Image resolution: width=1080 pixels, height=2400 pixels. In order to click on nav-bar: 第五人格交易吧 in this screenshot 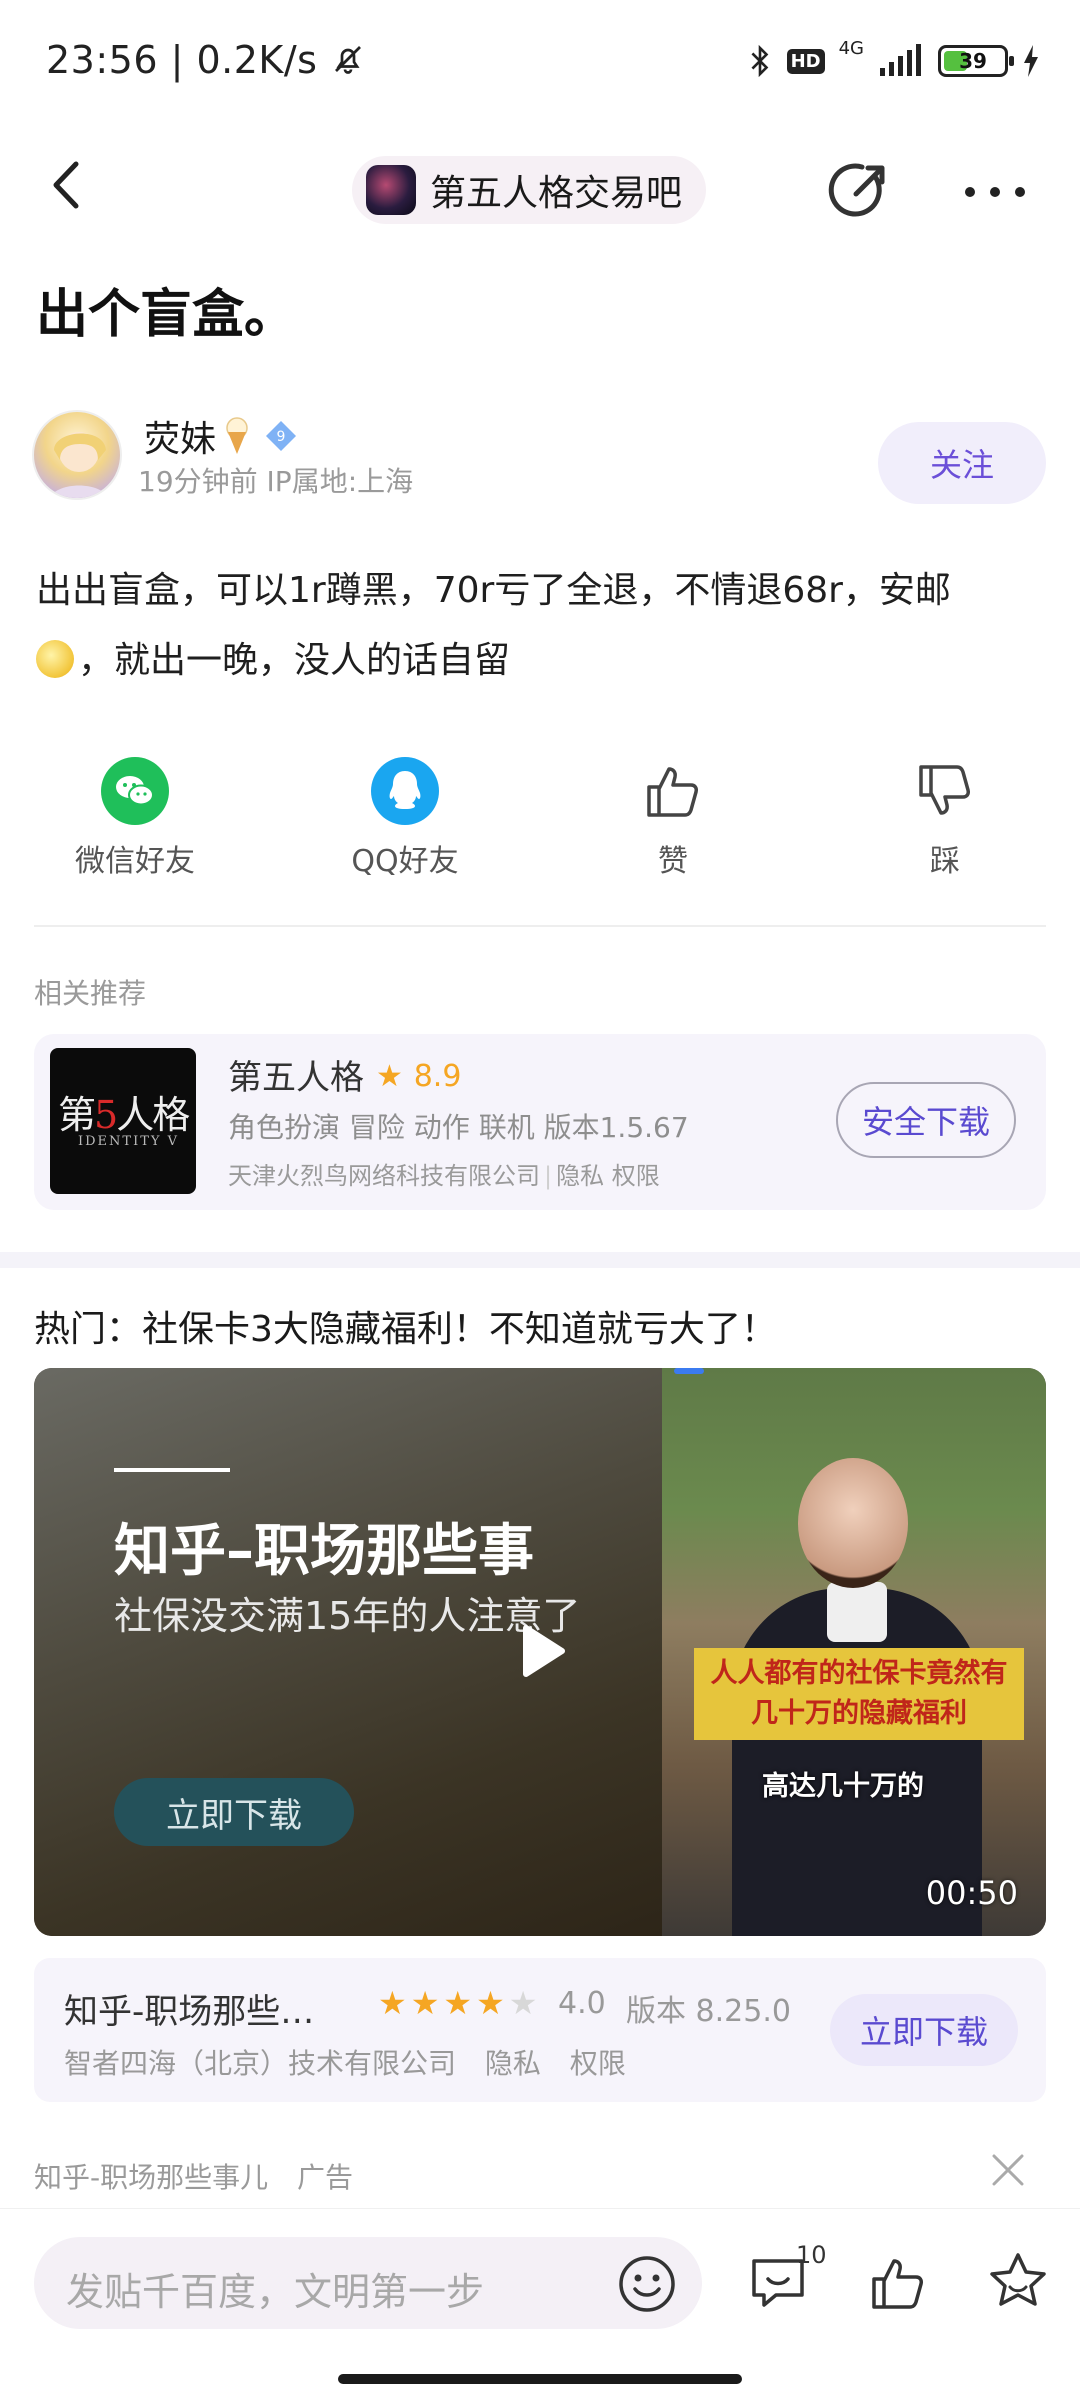, I will do `click(540, 185)`.